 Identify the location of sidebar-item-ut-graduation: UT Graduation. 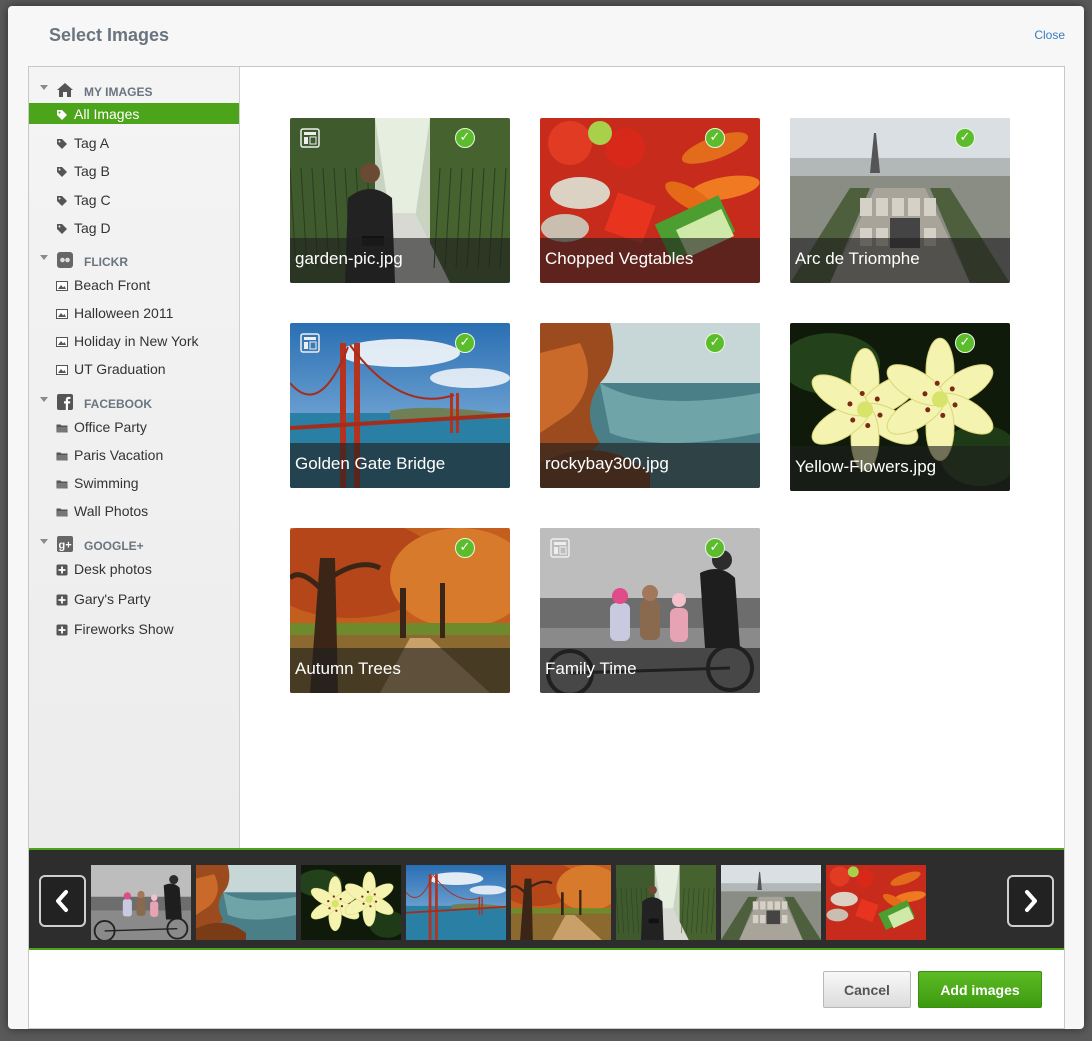
(134, 369).